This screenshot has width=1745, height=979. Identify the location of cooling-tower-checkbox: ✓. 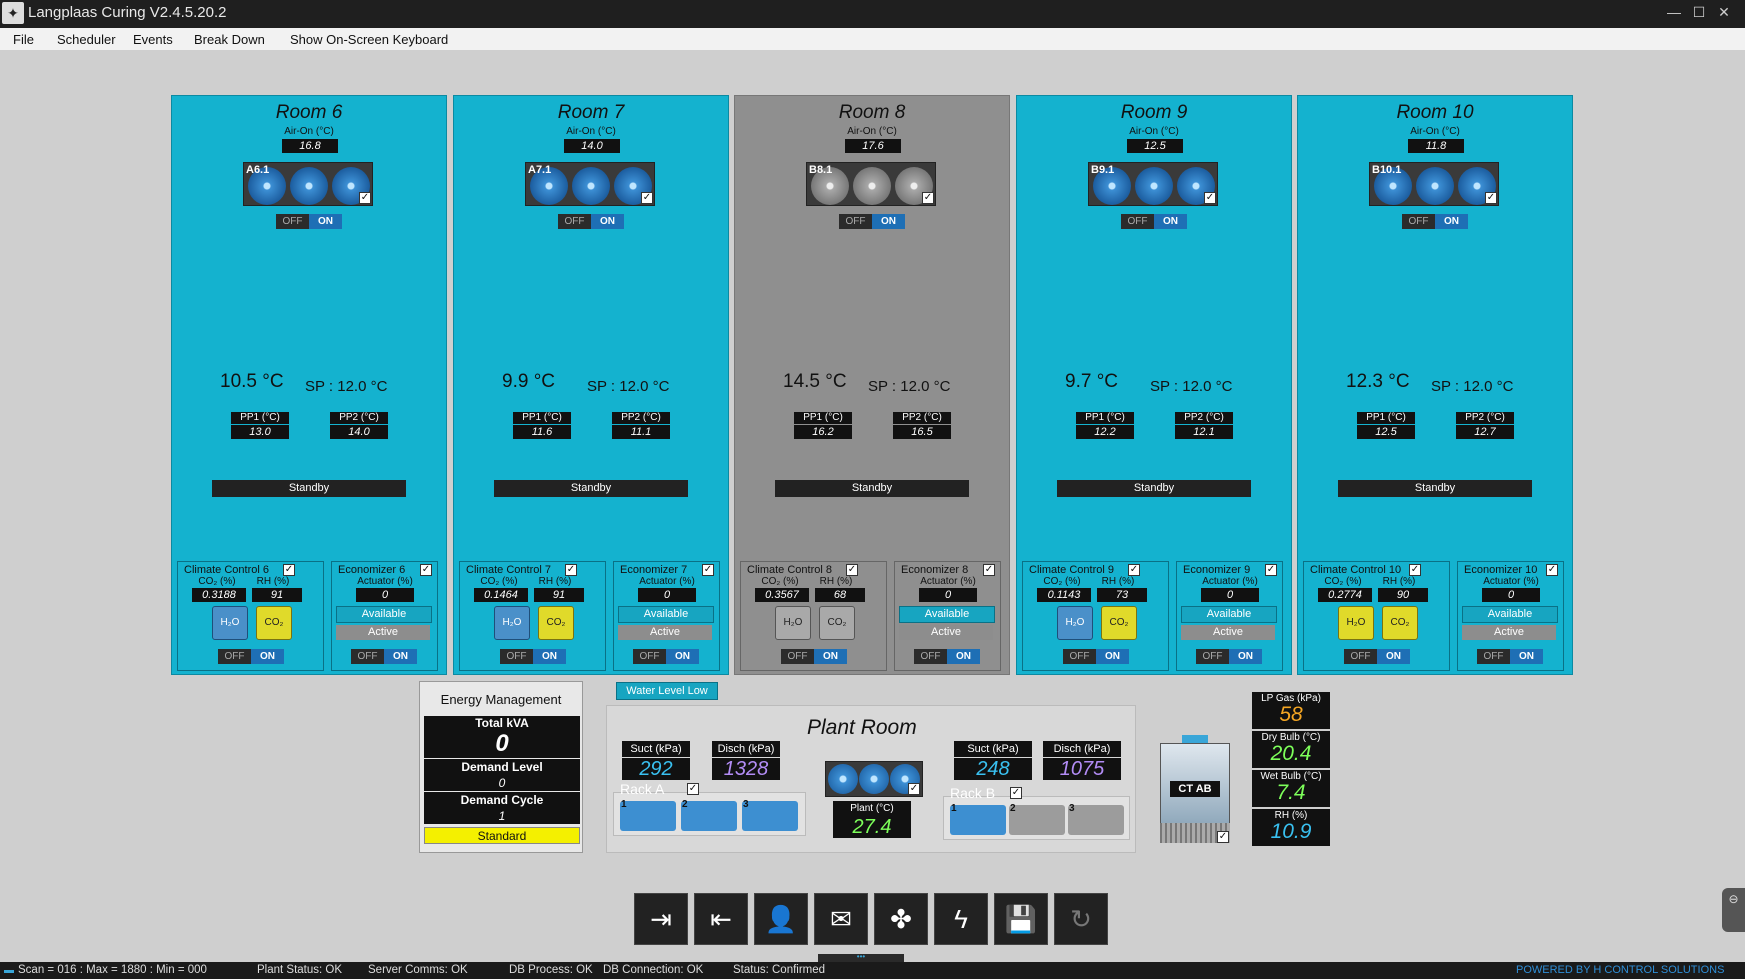
(1223, 837).